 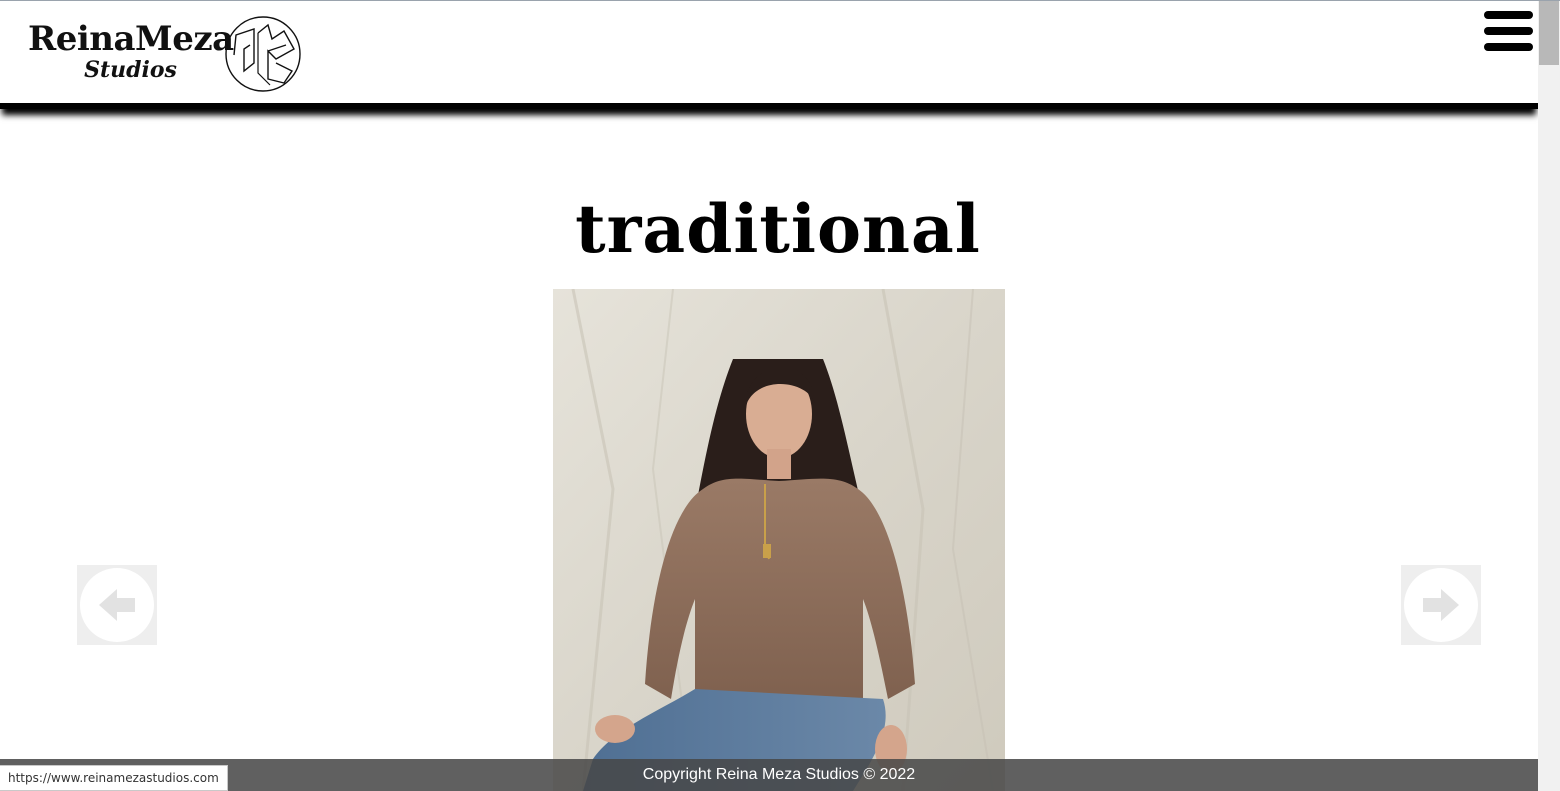 I want to click on page-scrollbar, so click(x=1549, y=396).